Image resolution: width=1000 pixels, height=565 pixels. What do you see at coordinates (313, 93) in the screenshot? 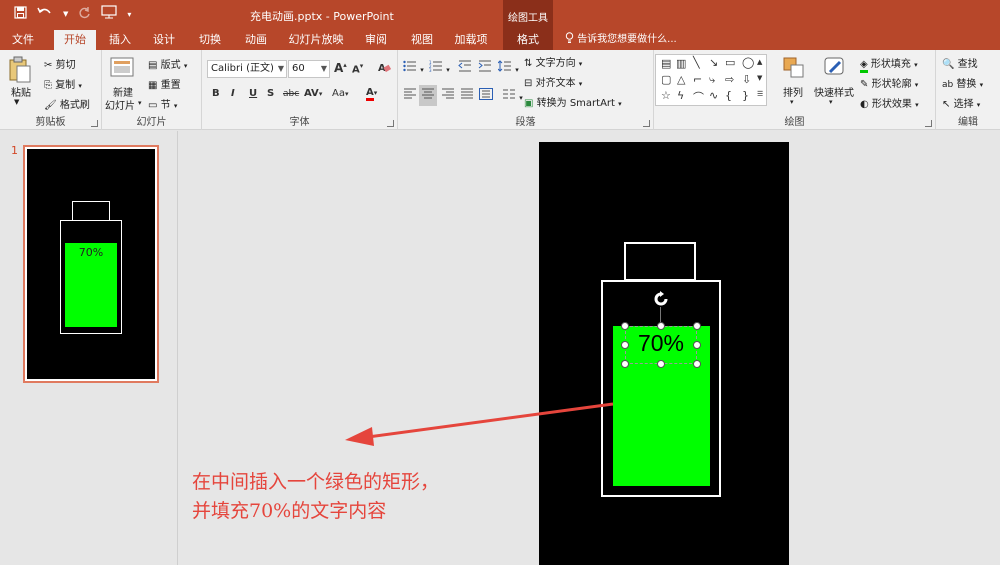
I see `char-spacing-button: AV▾` at bounding box center [313, 93].